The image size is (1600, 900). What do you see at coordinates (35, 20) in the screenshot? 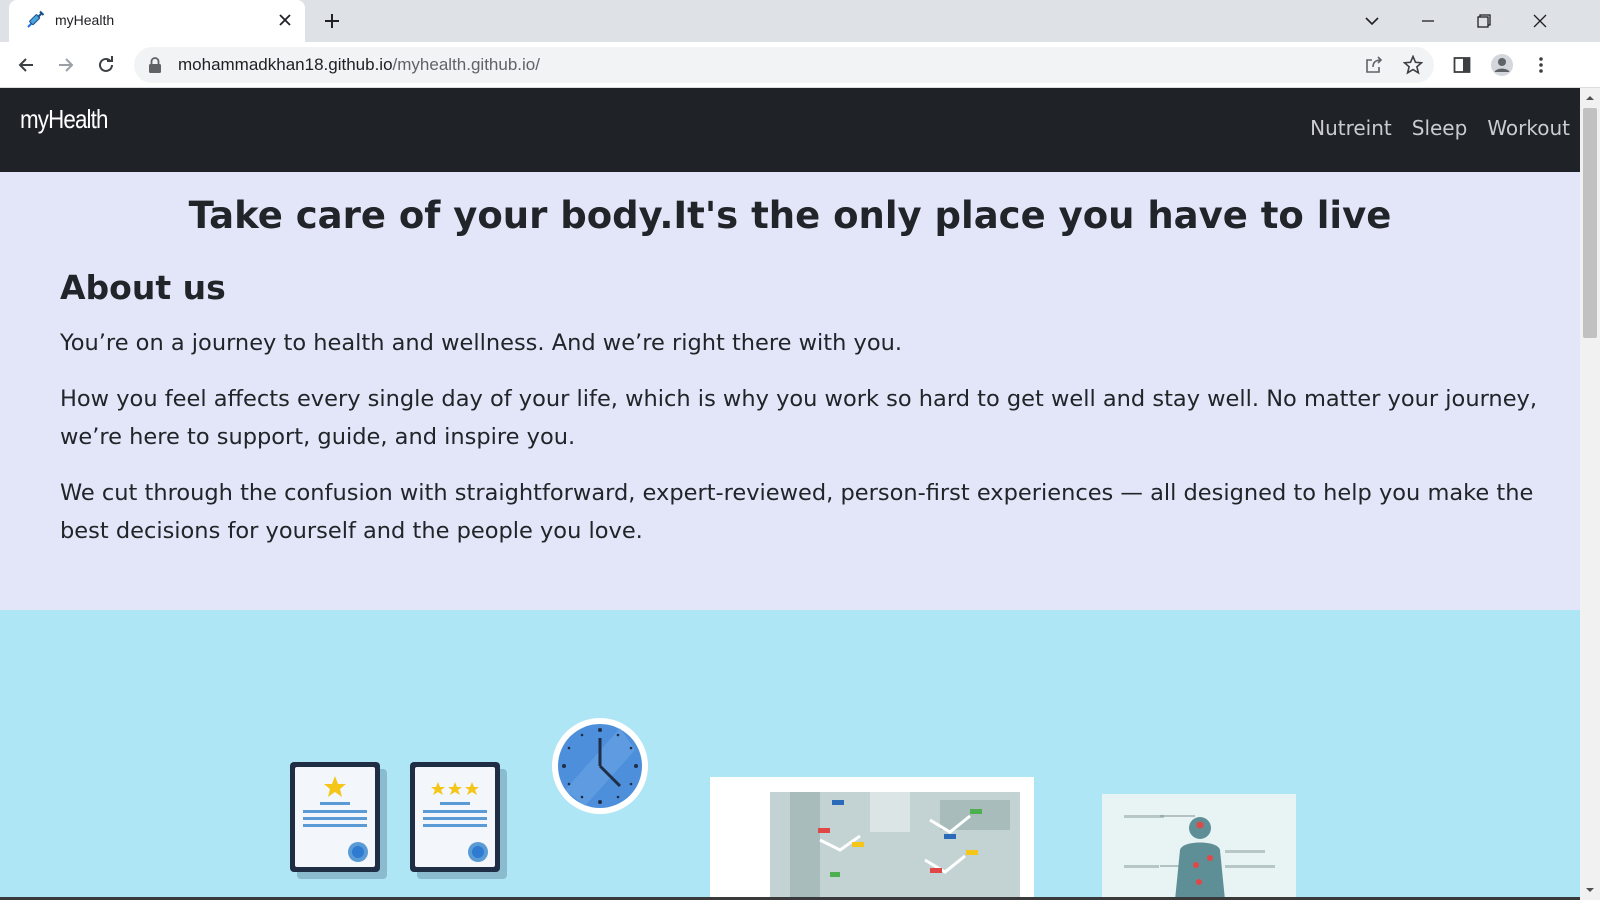
I see `syringe-favicon-icon` at bounding box center [35, 20].